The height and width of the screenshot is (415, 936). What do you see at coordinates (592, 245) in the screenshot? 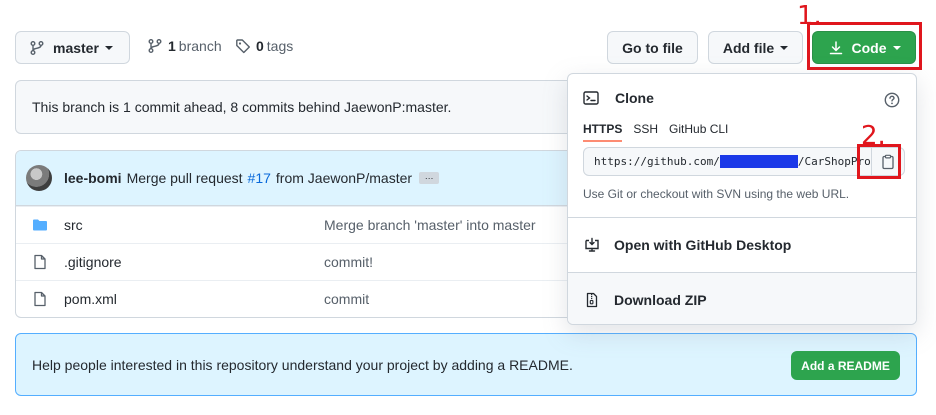
I see `desktop-download-icon` at bounding box center [592, 245].